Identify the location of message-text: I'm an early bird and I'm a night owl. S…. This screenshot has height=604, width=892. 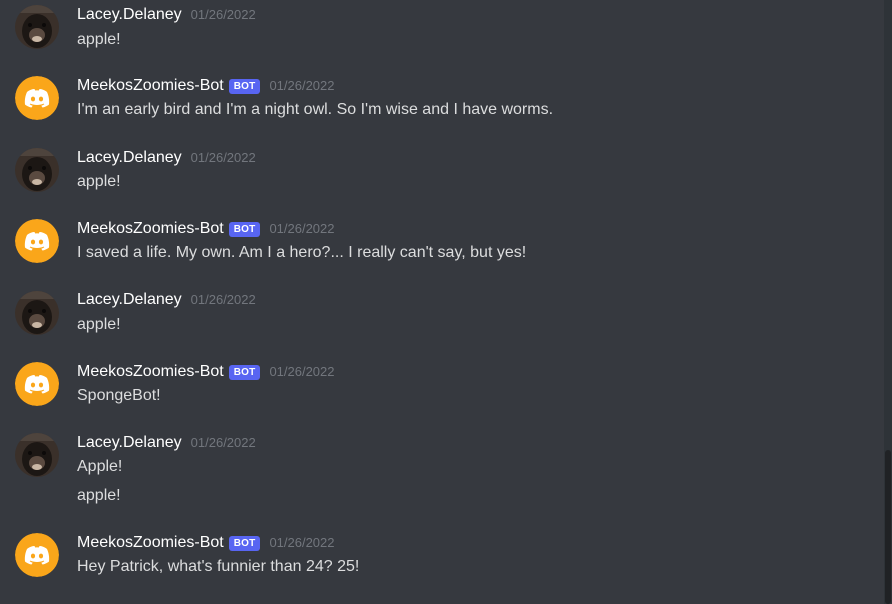
(315, 109).